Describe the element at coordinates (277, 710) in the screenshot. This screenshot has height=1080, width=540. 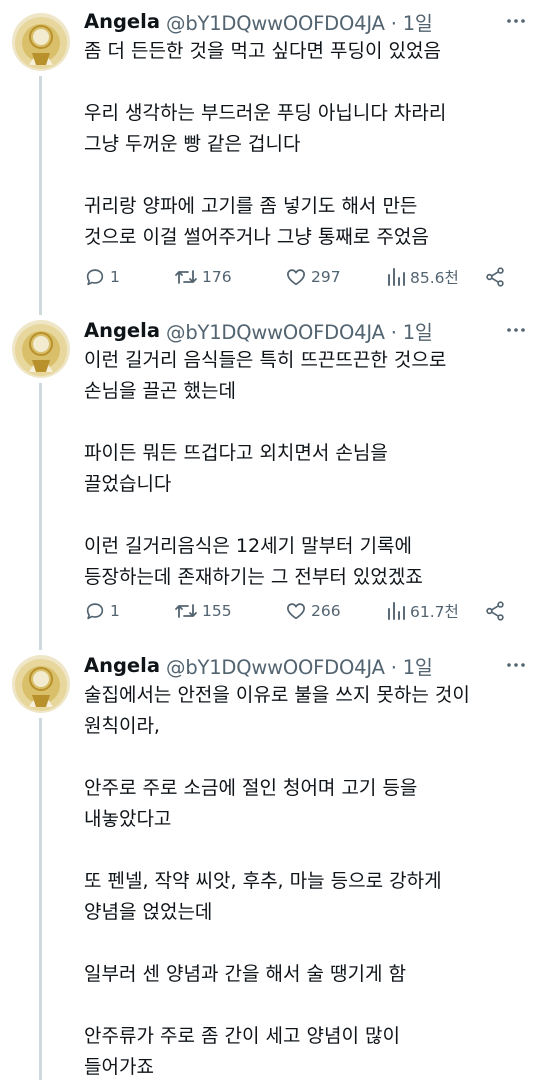
I see `tweet-paragraph: 술집에서는 안전을 이유로 불을 쓰지 못하는 것이 원칙이라,` at that location.